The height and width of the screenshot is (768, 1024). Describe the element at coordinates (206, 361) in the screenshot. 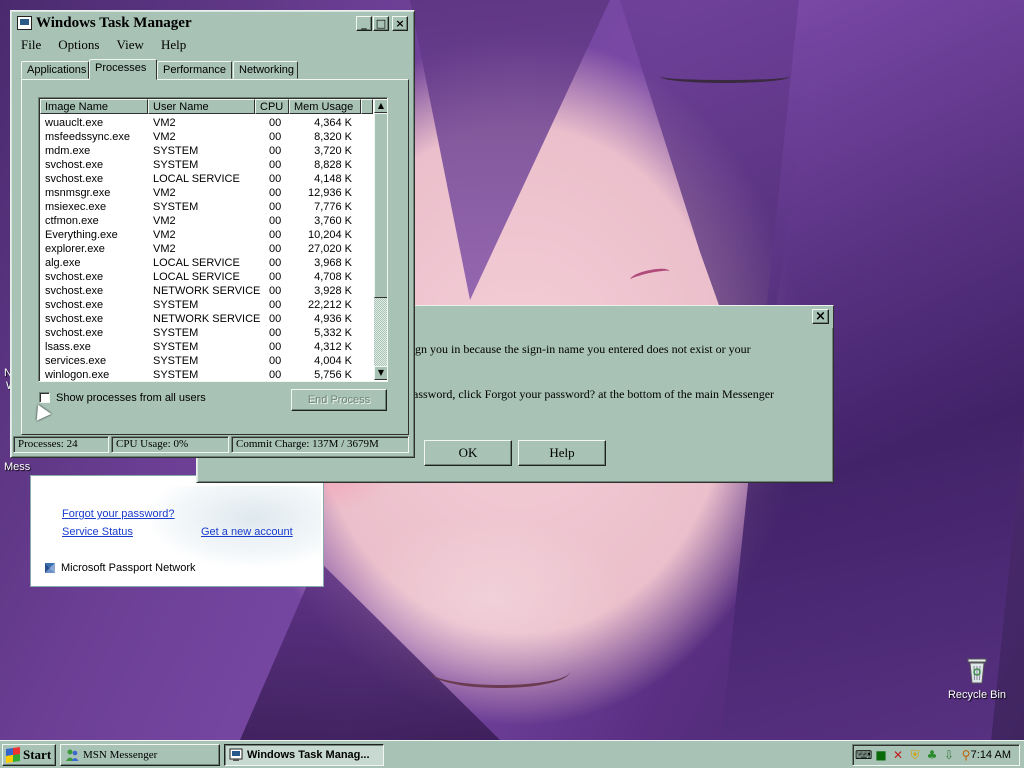

I see `process-row: services.exe SYSTEM 00 4,004 K` at that location.